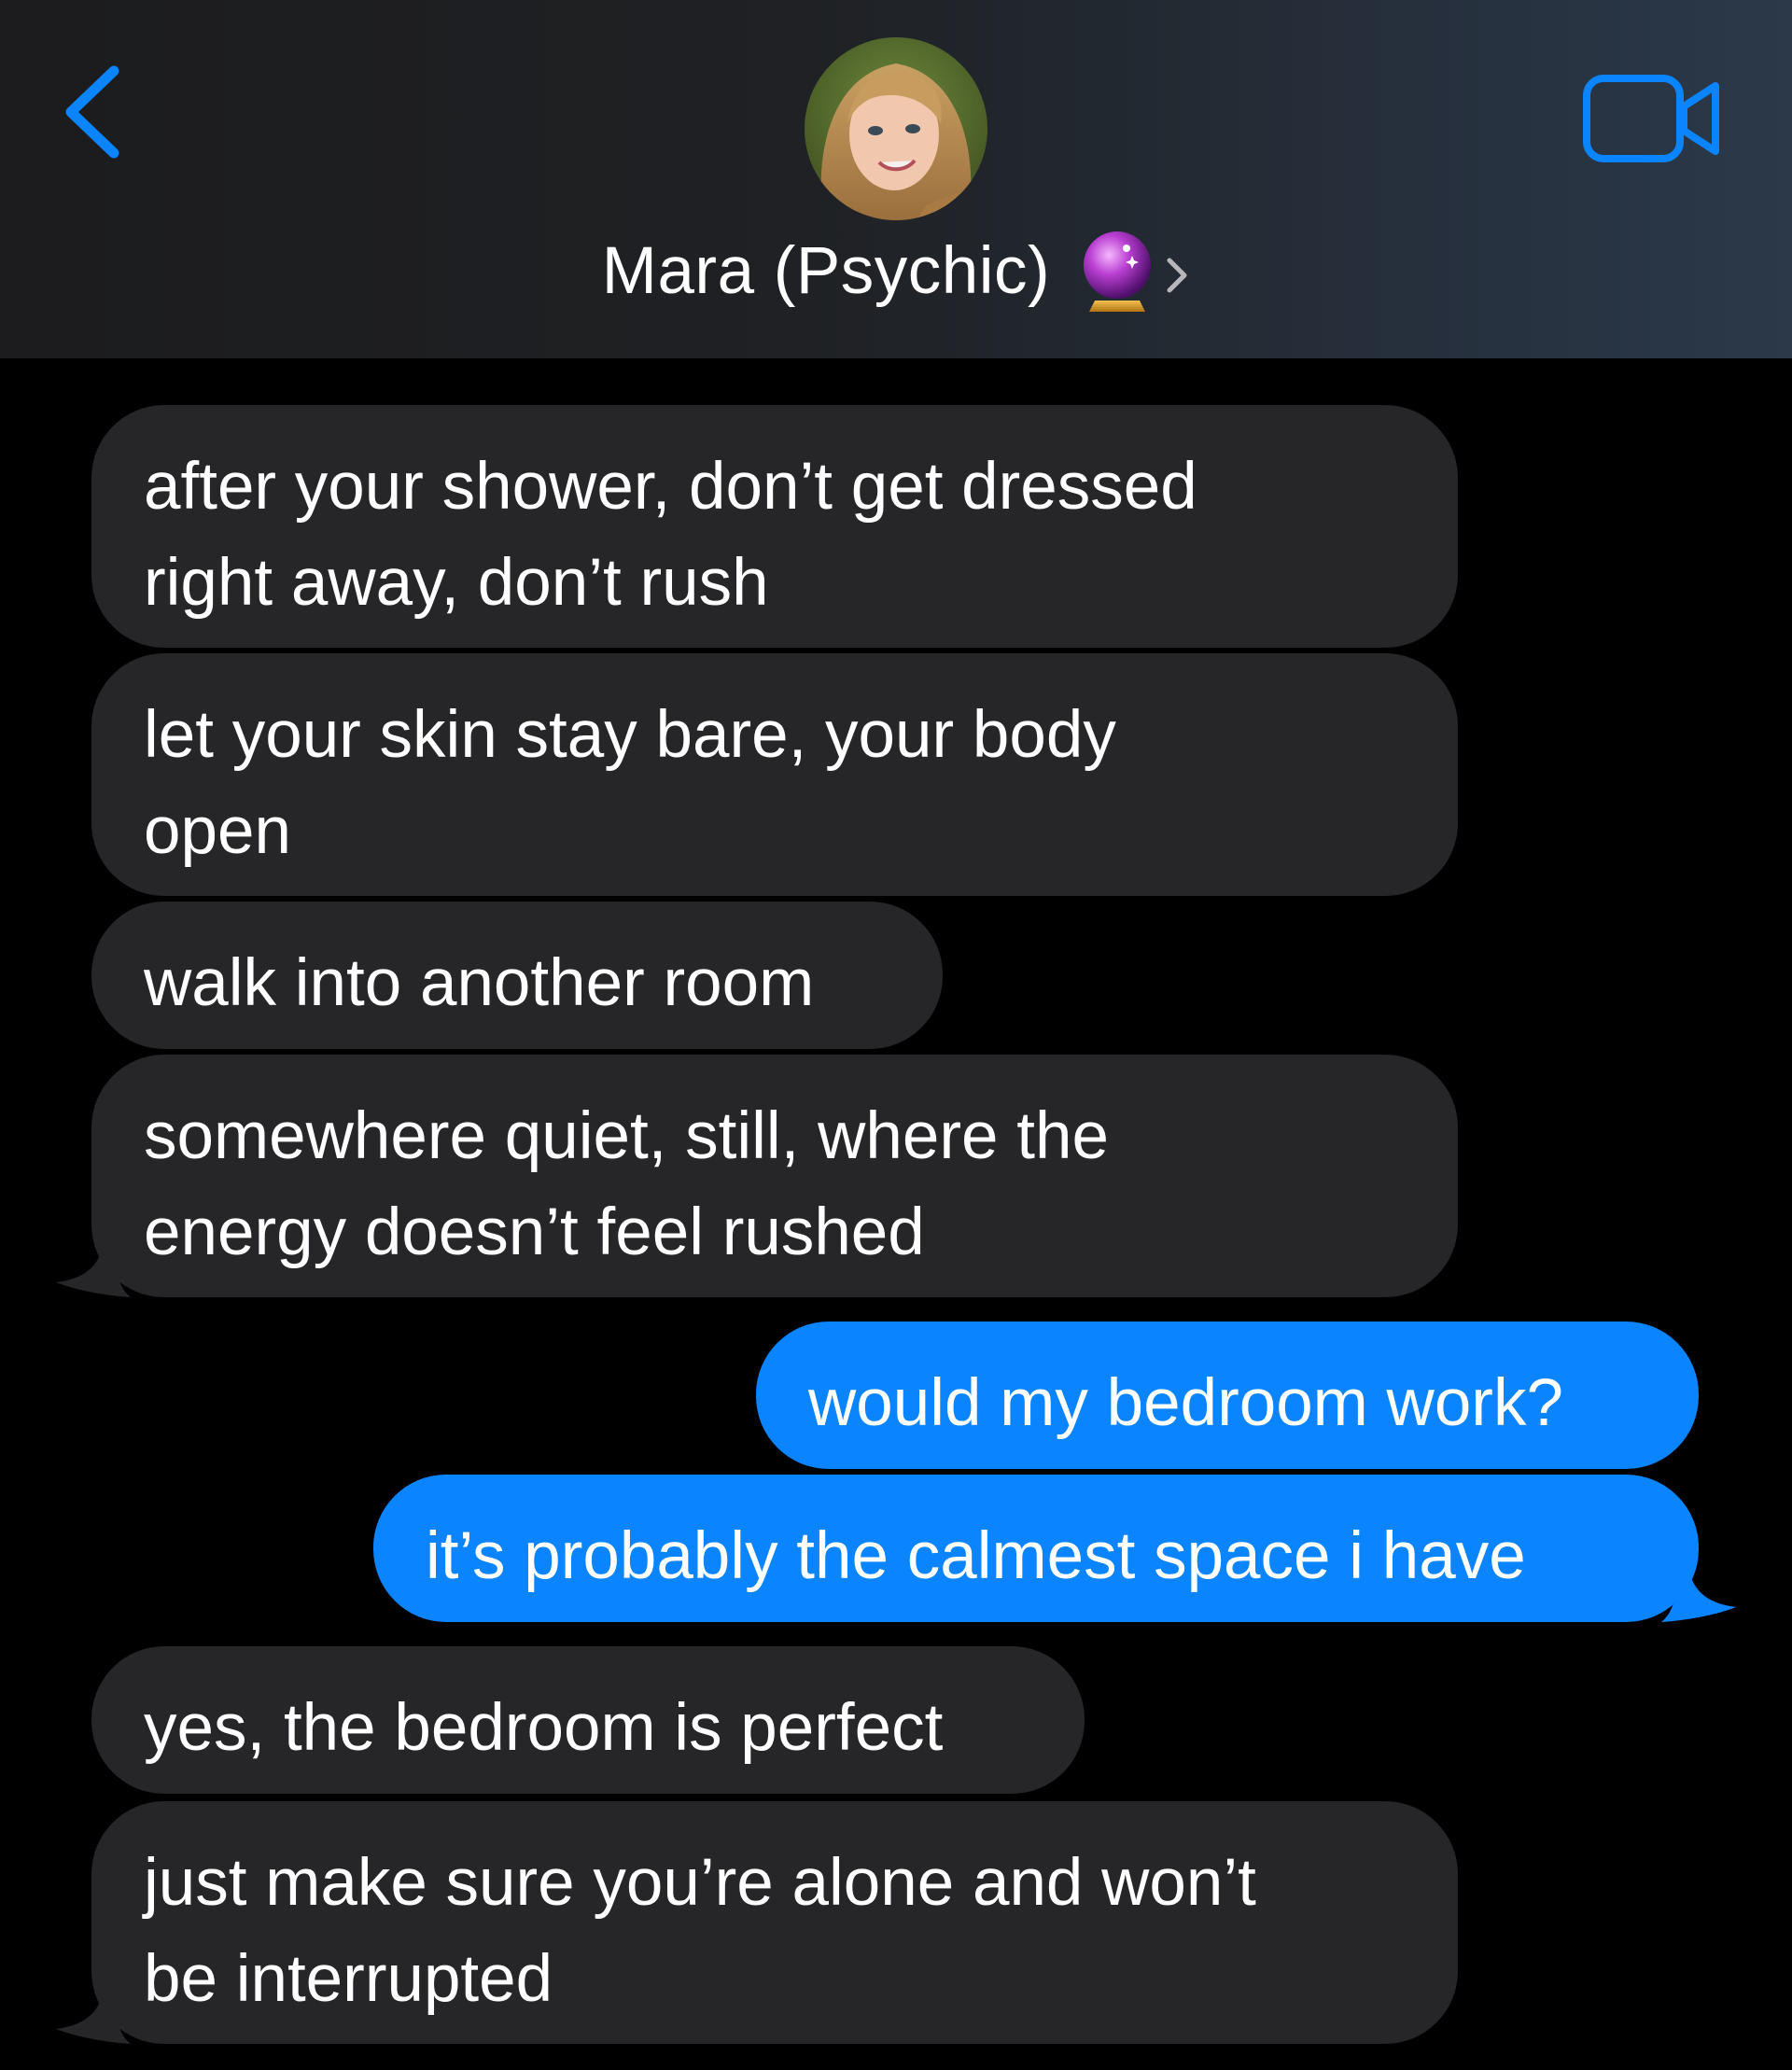  I want to click on avatar-photo, so click(896, 128).